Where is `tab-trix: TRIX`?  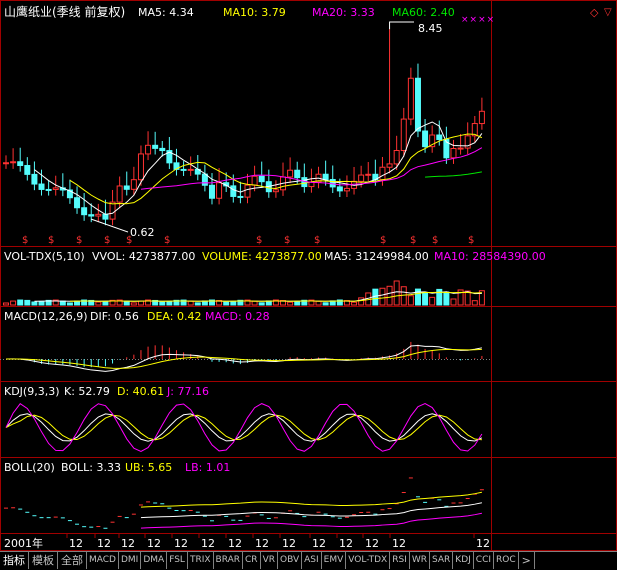 tab-trix: TRIX is located at coordinates (201, 560).